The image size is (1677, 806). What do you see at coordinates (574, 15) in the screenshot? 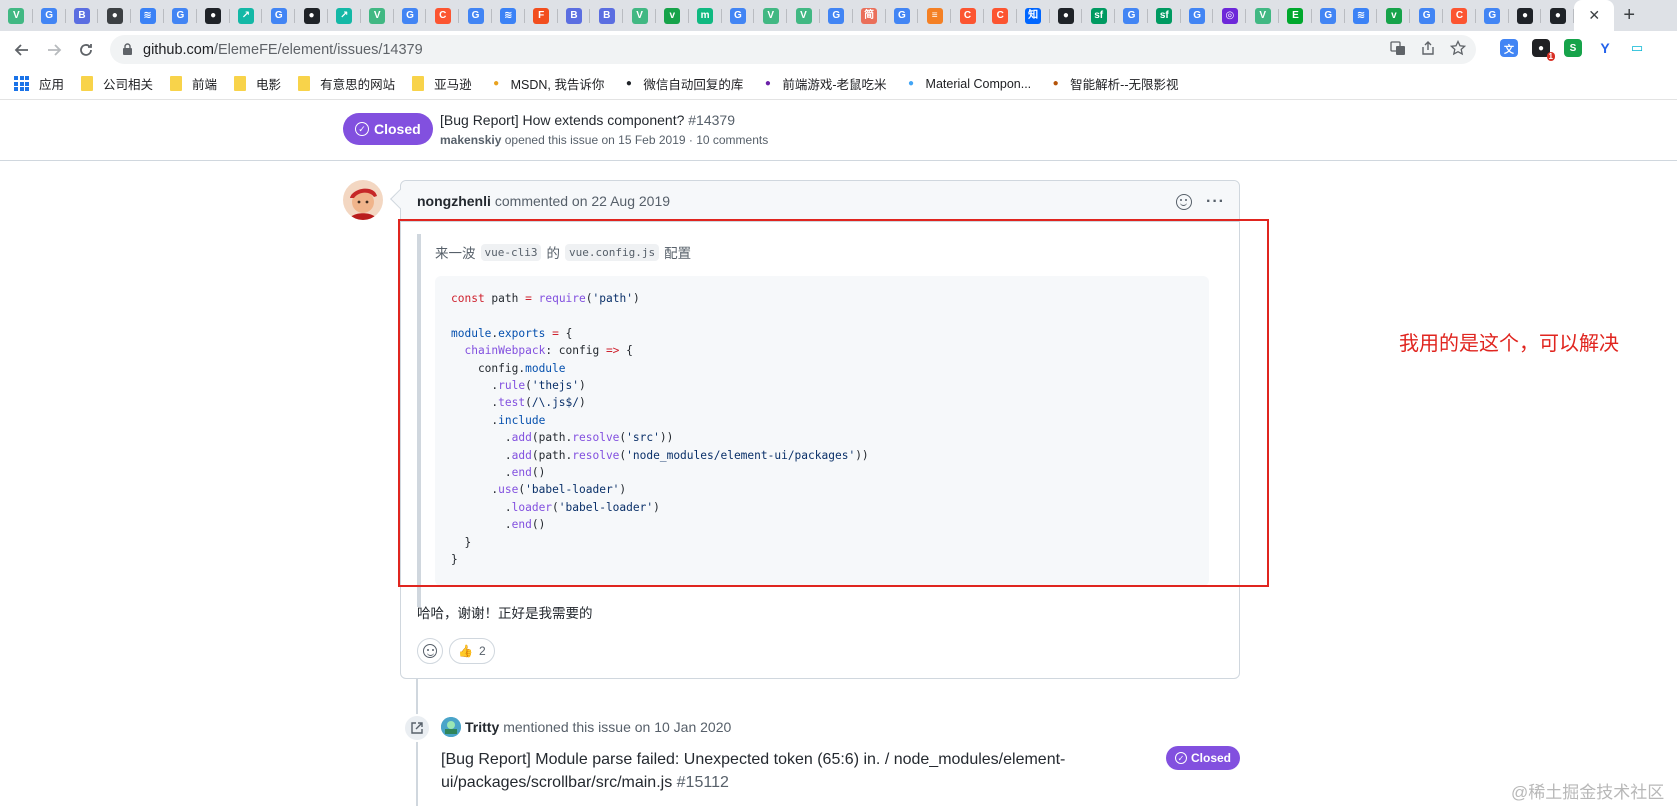
I see `tab-17: B` at bounding box center [574, 15].